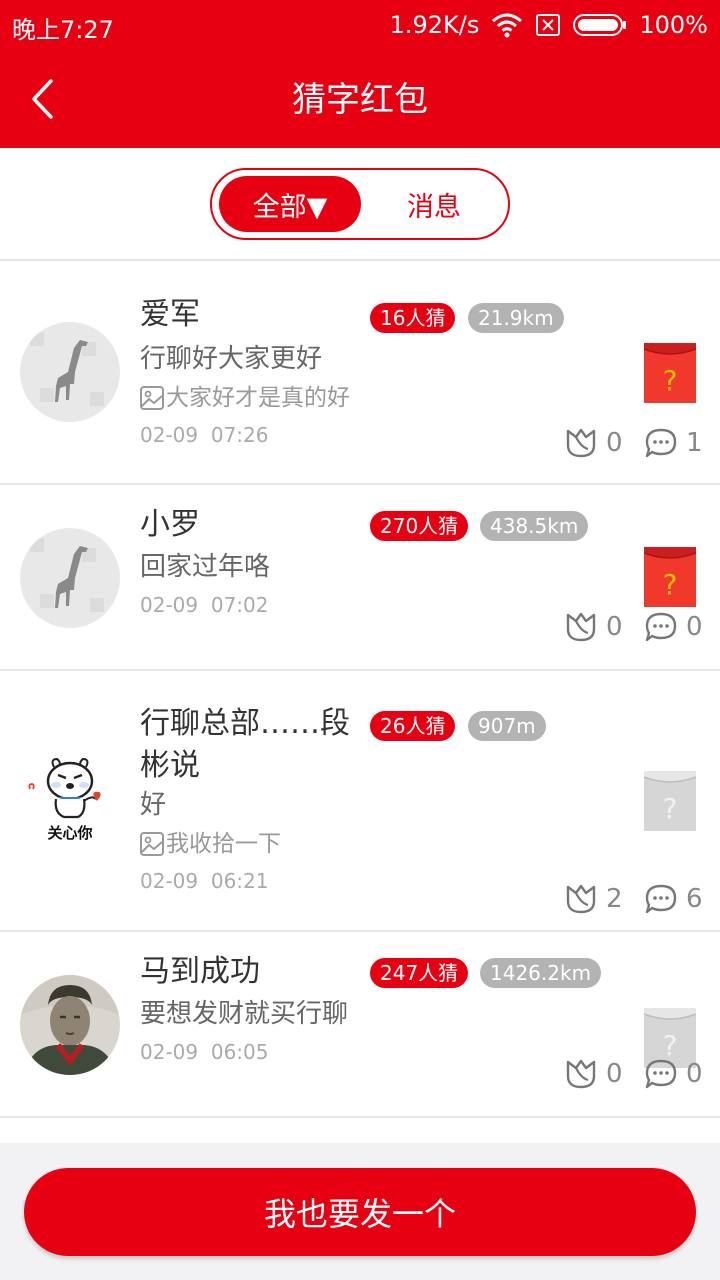 Image resolution: width=720 pixels, height=1280 pixels. What do you see at coordinates (516, 318) in the screenshot?
I see `distance-badge: 21.9km` at bounding box center [516, 318].